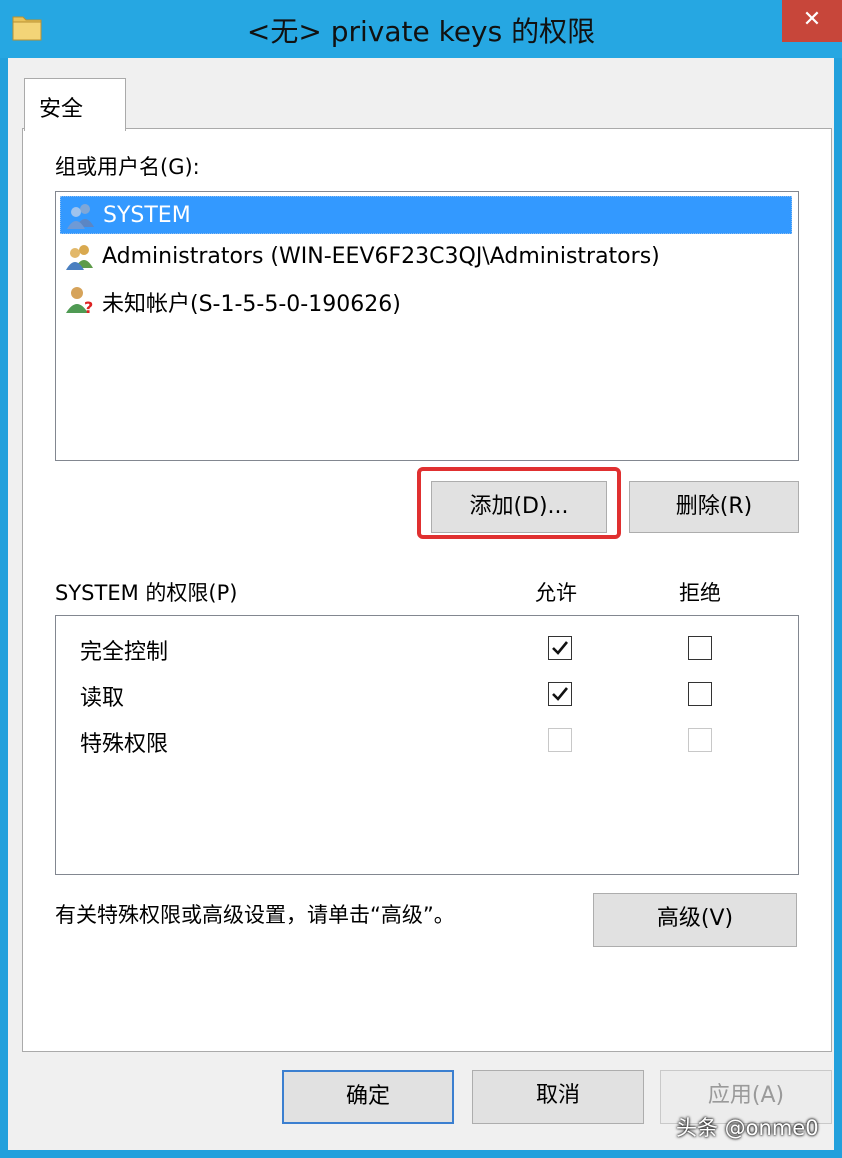 The image size is (842, 1158). What do you see at coordinates (61, 109) in the screenshot?
I see `tab-label: 安全` at bounding box center [61, 109].